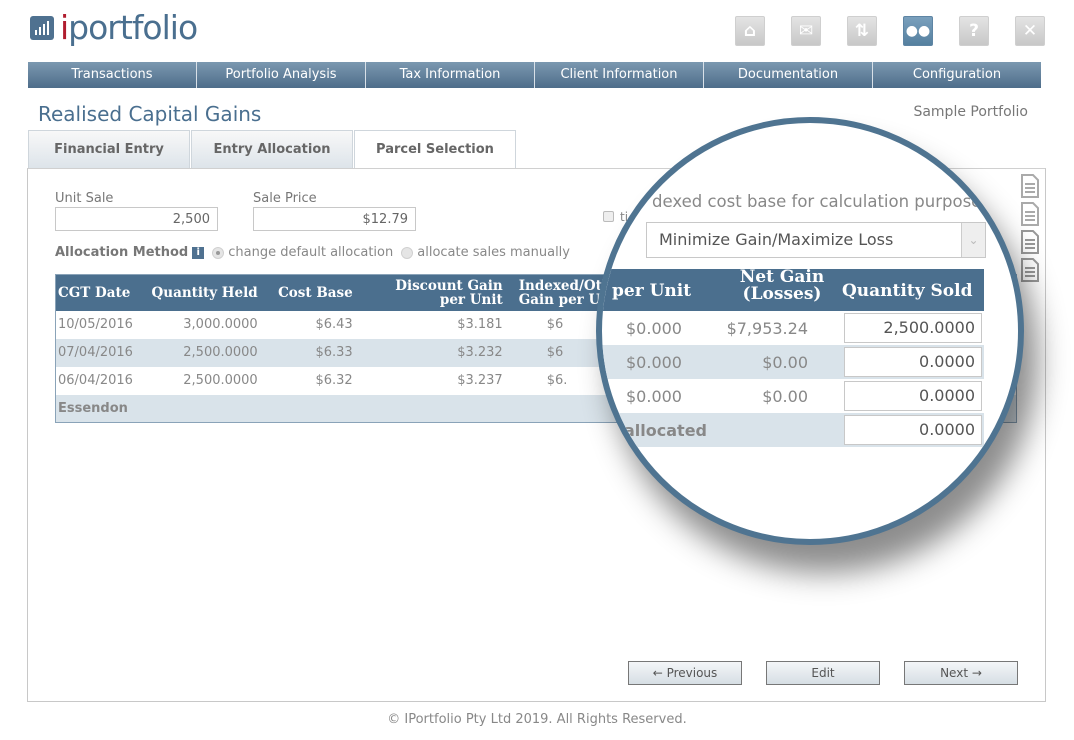 This screenshot has width=1074, height=740. What do you see at coordinates (95, 380) in the screenshot?
I see `cell-date: 06/04/2016` at bounding box center [95, 380].